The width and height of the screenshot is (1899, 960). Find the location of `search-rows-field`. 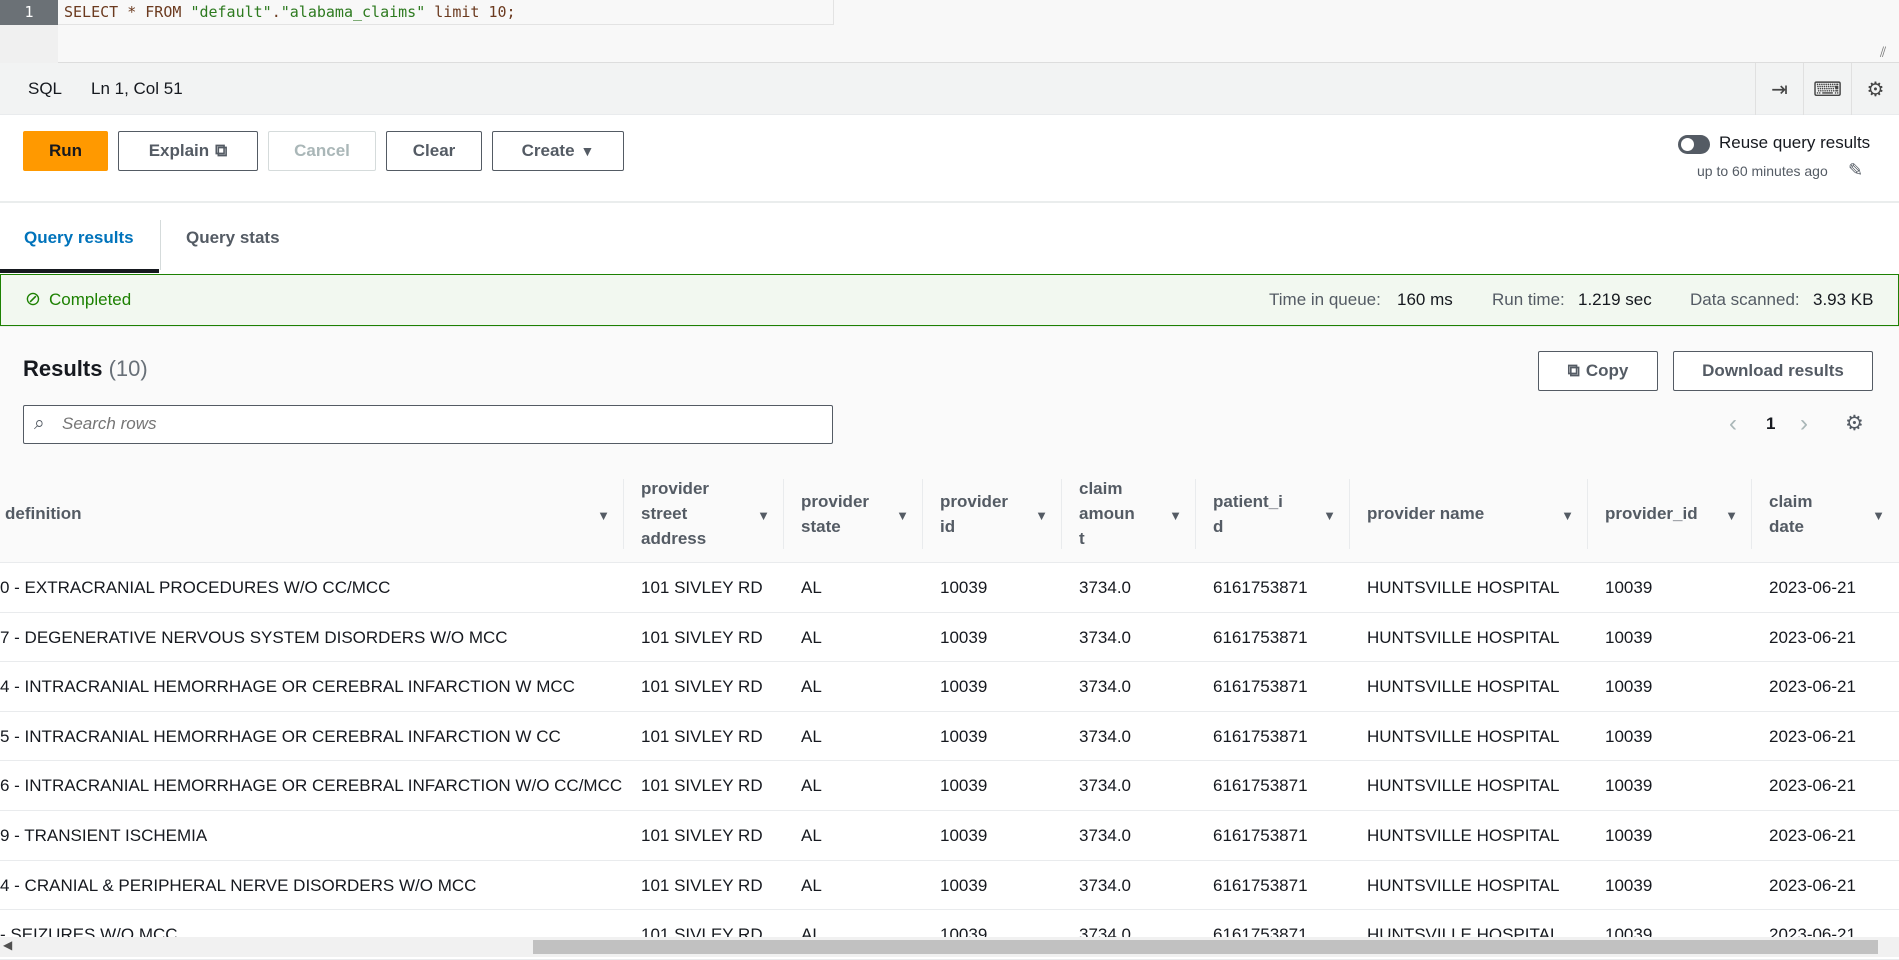

search-rows-field is located at coordinates (442, 424).